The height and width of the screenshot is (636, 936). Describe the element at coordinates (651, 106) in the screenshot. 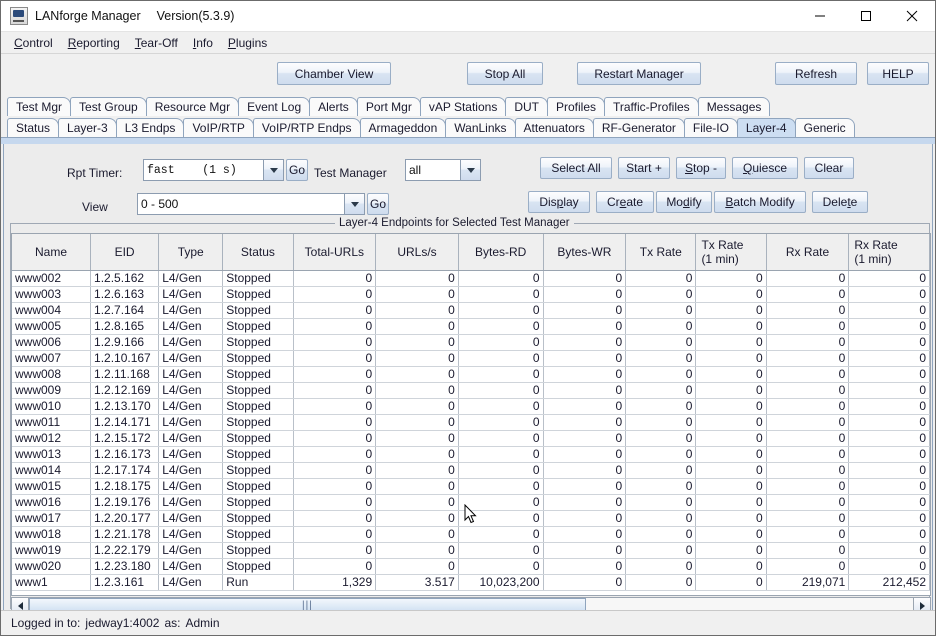

I see `tab-traffic-profiles: Traffic-Profiles` at that location.